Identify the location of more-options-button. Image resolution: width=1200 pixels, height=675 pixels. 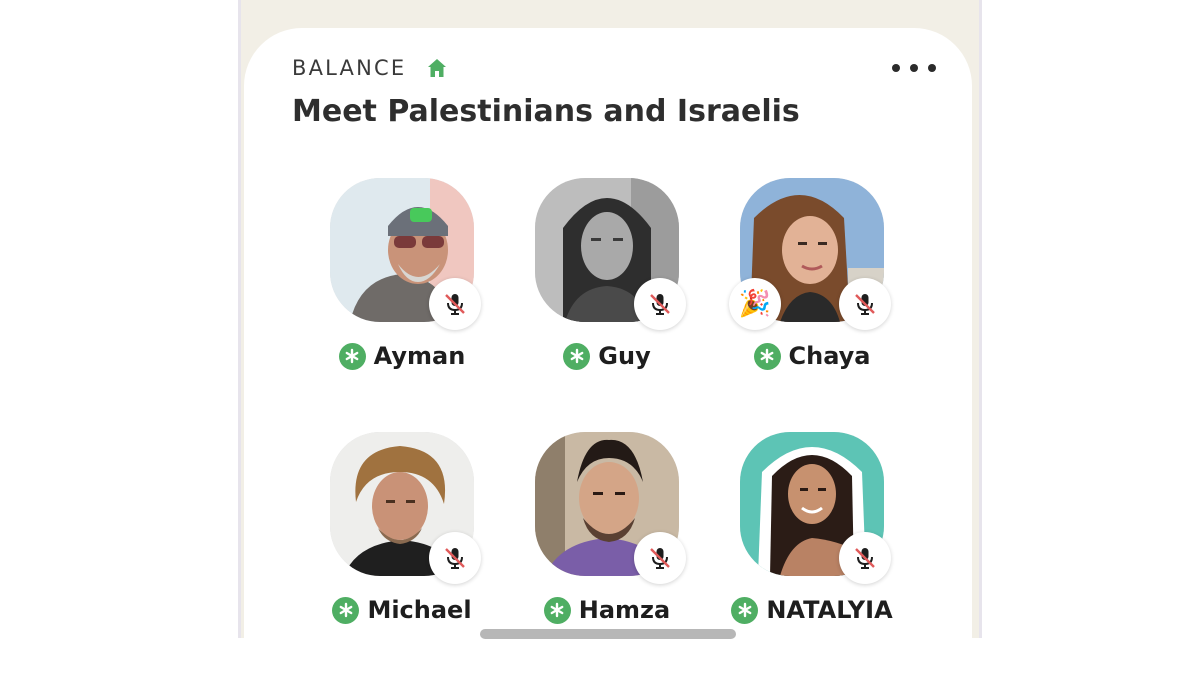
(914, 68).